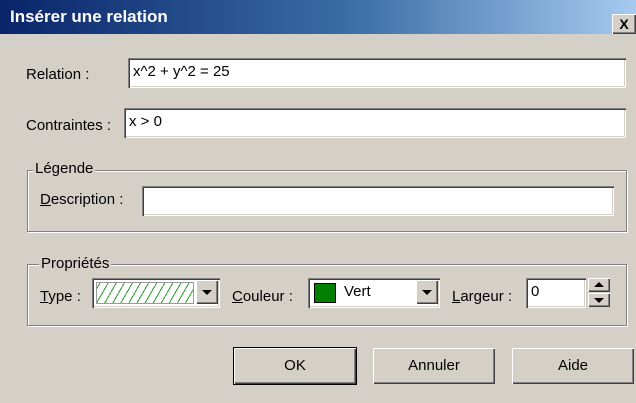 Image resolution: width=636 pixels, height=403 pixels. I want to click on close-button: X, so click(624, 24).